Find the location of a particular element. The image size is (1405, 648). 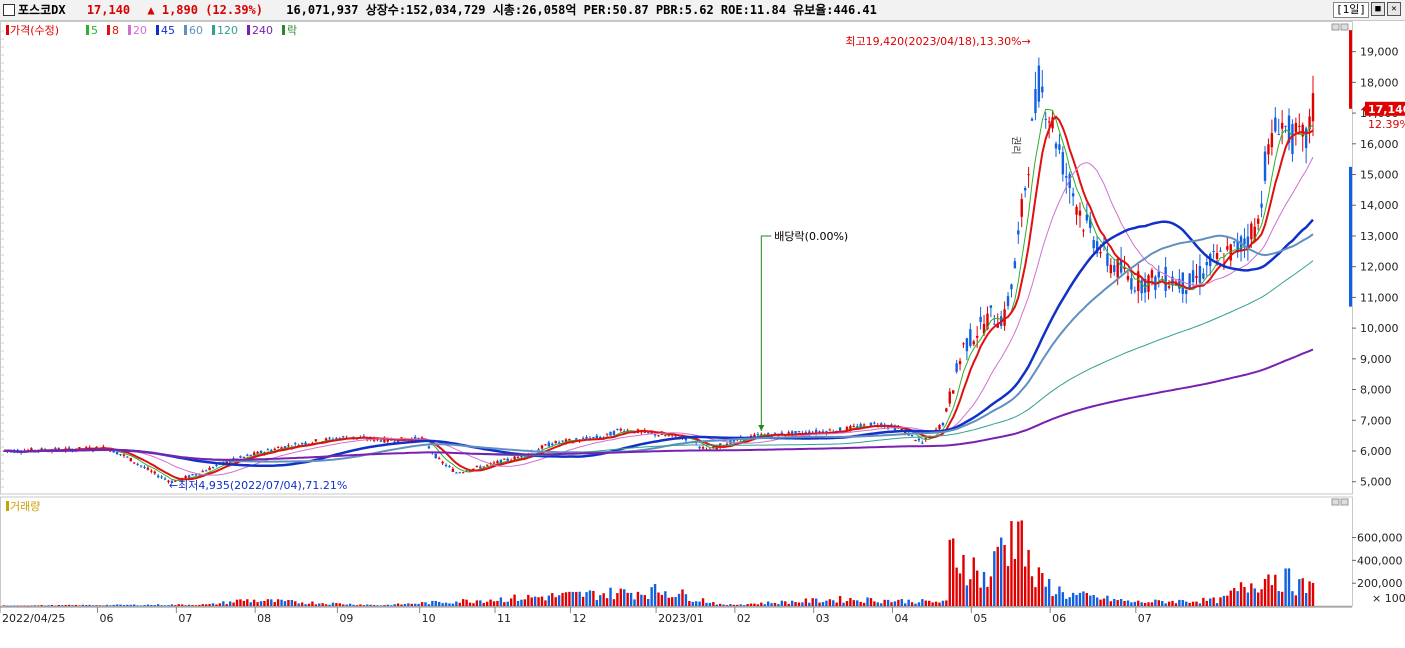

volume-panel-close-icon is located at coordinates (1344, 502).